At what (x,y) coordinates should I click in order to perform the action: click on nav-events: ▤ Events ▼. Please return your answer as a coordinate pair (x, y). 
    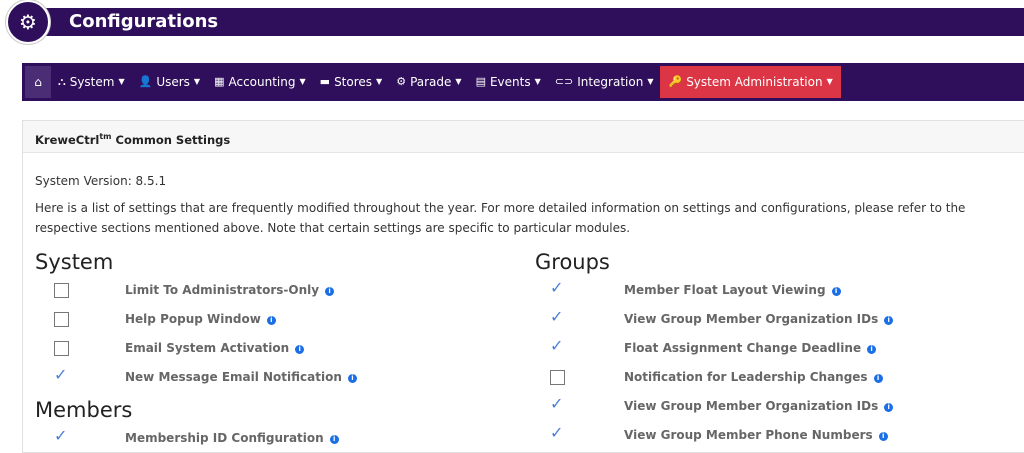
    Looking at the image, I should click on (508, 82).